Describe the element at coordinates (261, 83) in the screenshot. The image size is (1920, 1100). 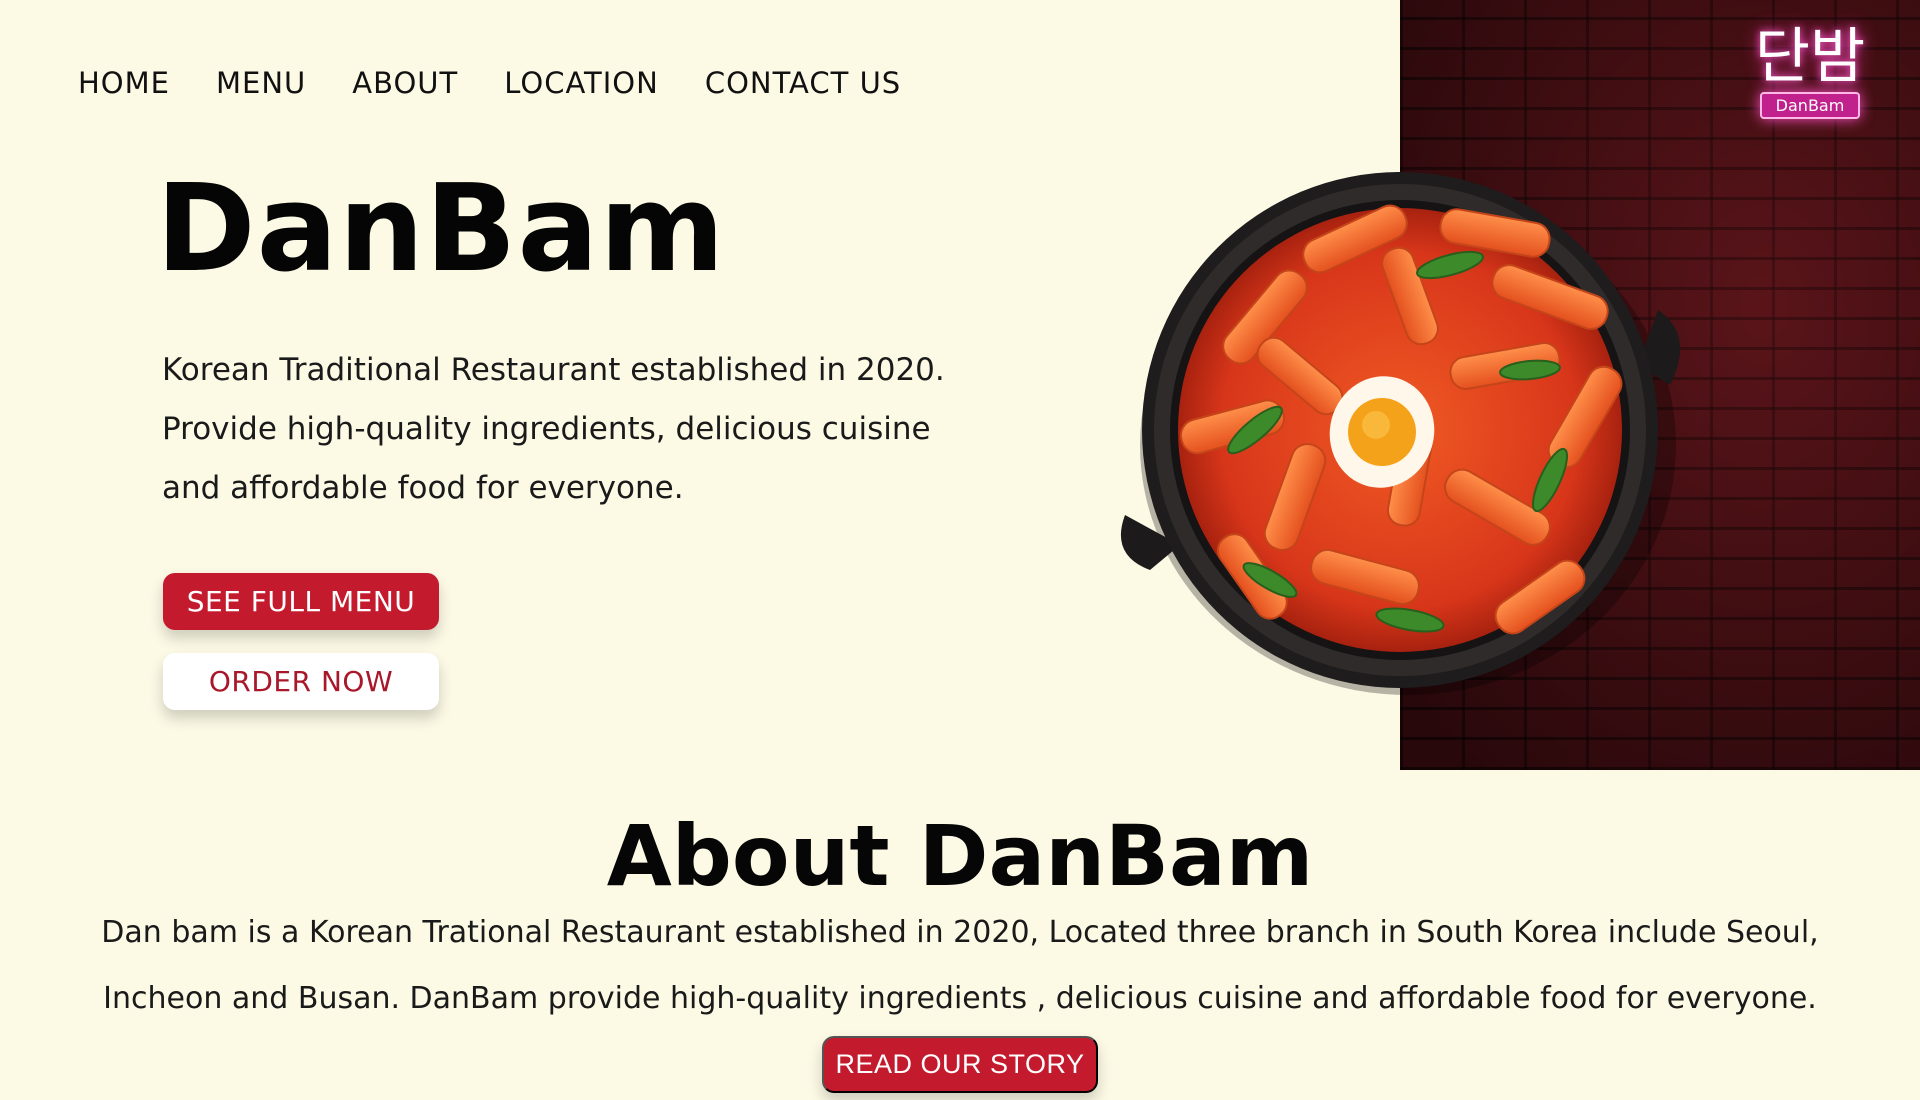
I see `nav-menu: MENU` at that location.